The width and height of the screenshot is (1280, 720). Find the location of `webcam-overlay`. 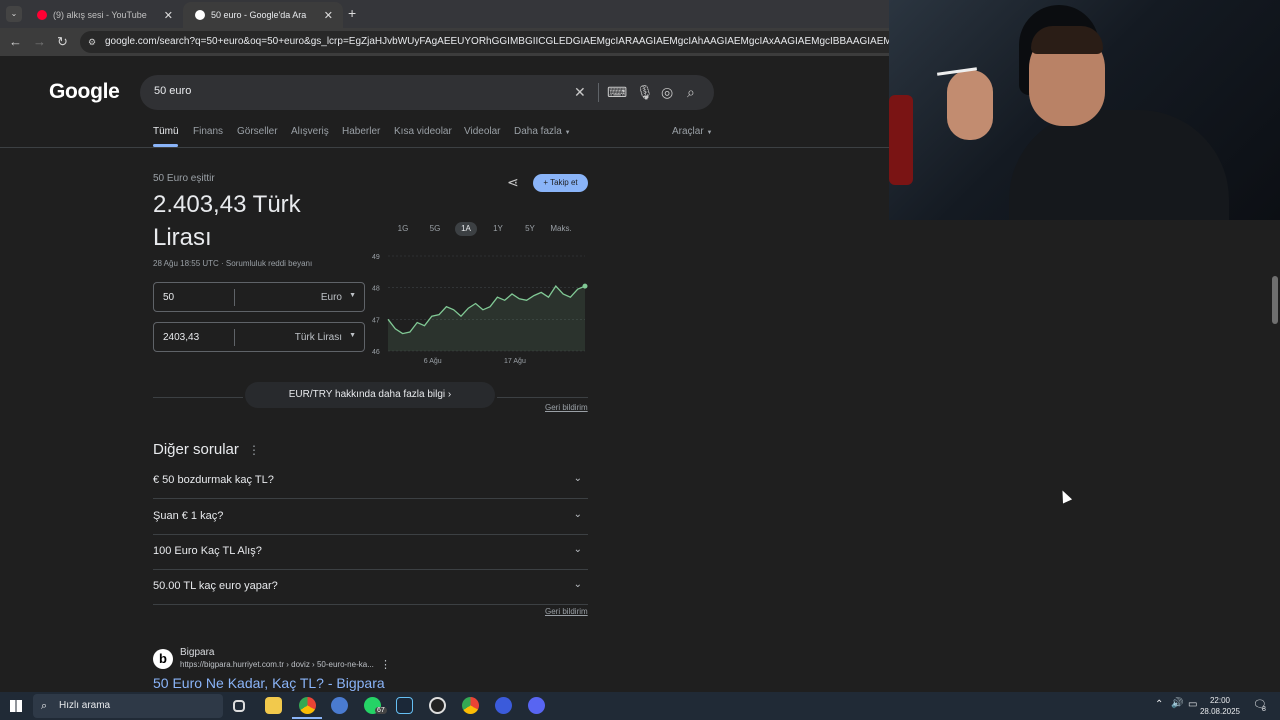

webcam-overlay is located at coordinates (1084, 110).